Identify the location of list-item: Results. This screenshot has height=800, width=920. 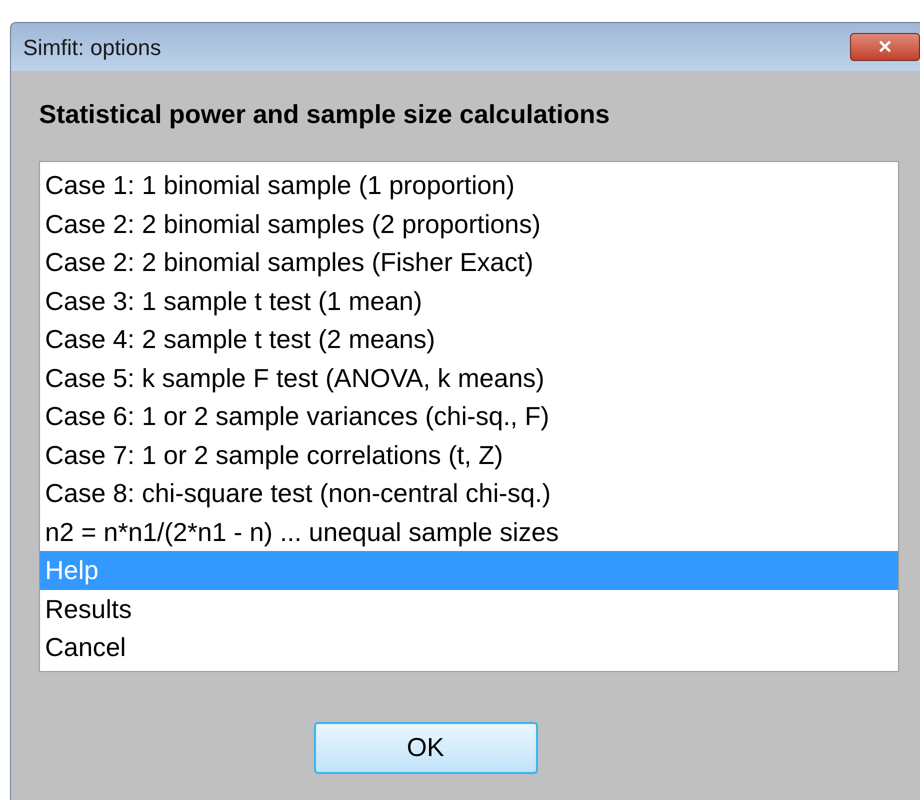
(469, 609).